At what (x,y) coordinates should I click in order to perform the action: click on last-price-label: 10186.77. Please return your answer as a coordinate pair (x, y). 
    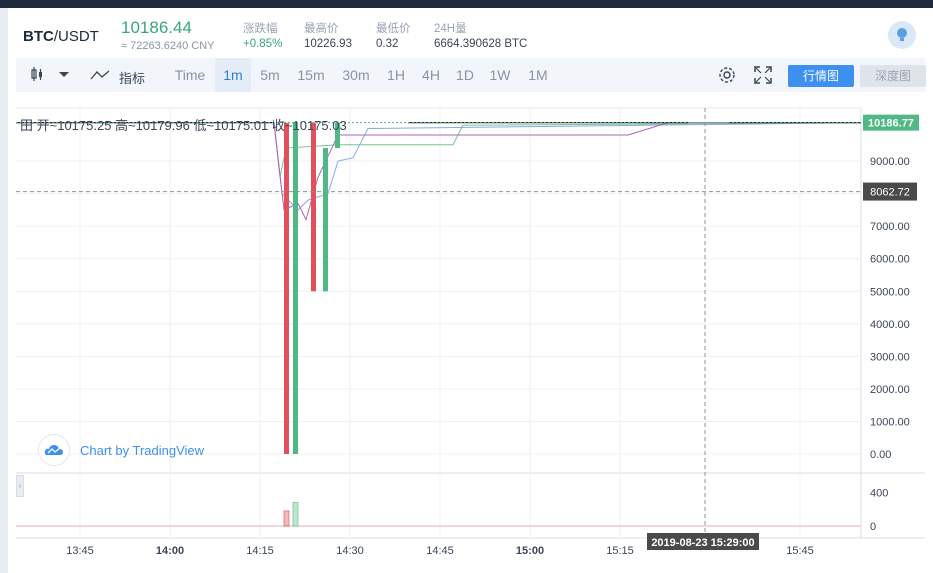
    Looking at the image, I should click on (891, 124).